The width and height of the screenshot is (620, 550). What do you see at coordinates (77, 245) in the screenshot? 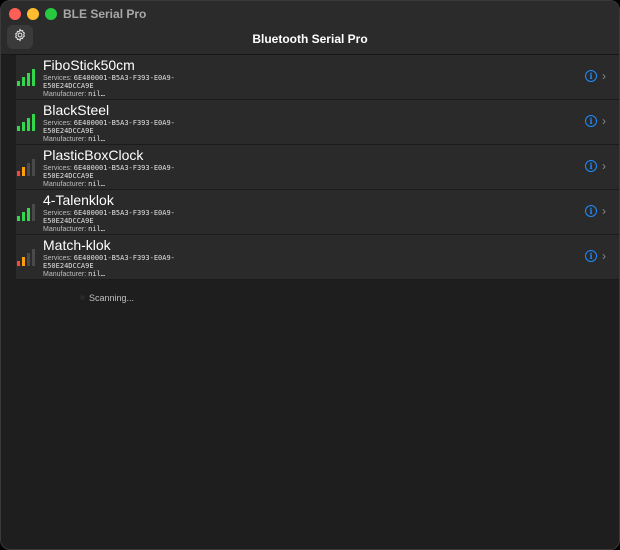
I see `device-name: Match-klok` at bounding box center [77, 245].